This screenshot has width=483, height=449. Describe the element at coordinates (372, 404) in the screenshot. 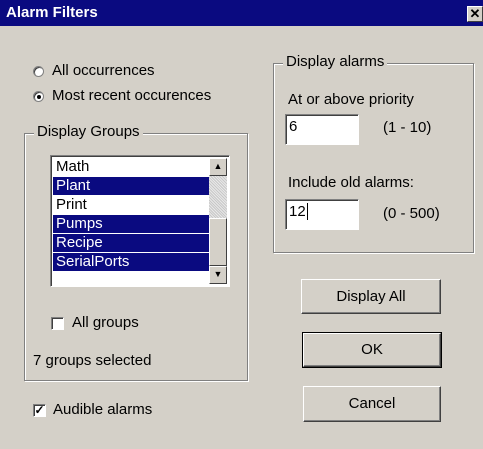

I see `cancel-button: Cancel` at that location.